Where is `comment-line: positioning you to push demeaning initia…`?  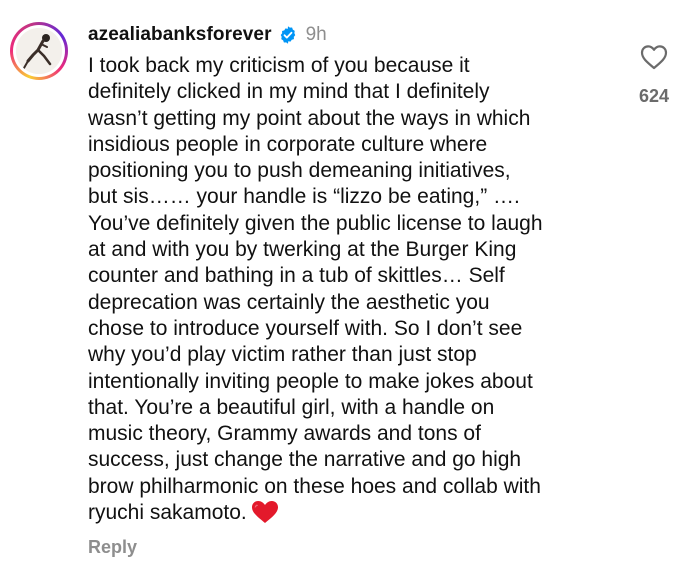
comment-line: positioning you to push demeaning initia… is located at coordinates (299, 171).